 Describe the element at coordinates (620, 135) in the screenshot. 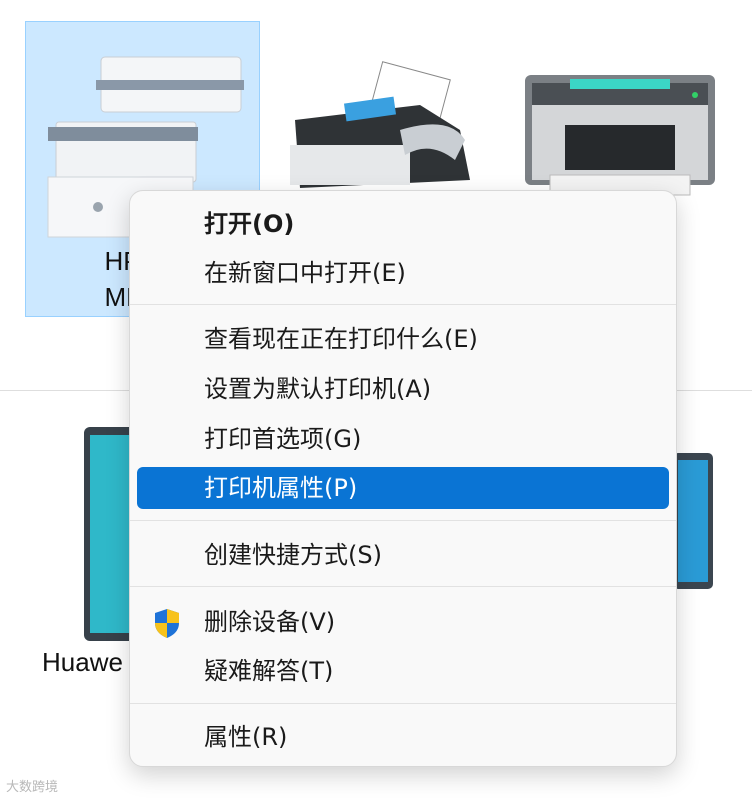

I see `printer-icon` at that location.